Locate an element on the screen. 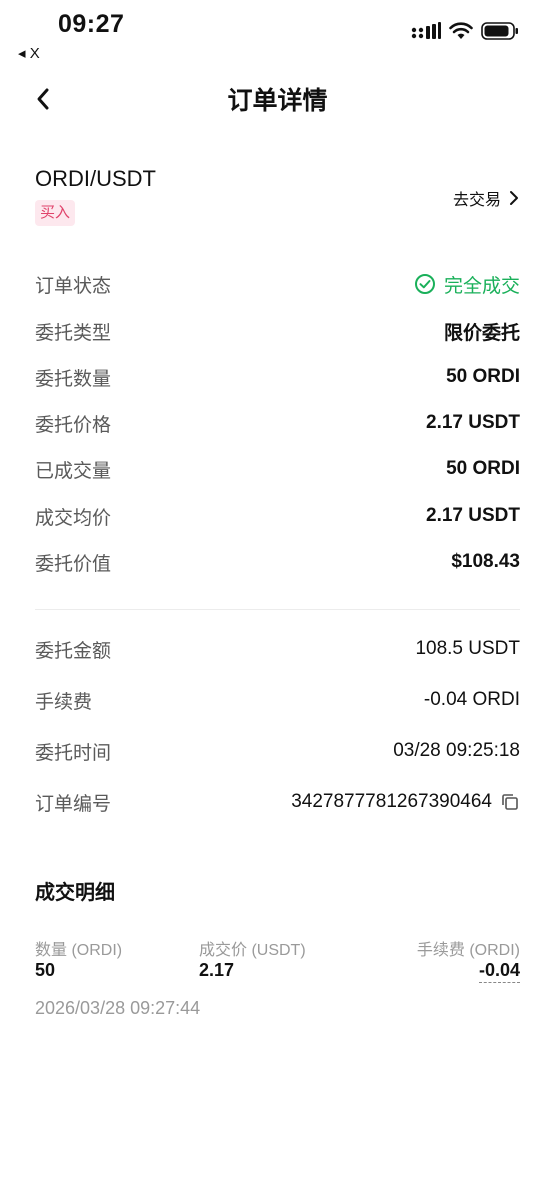  section-divider is located at coordinates (277, 609).